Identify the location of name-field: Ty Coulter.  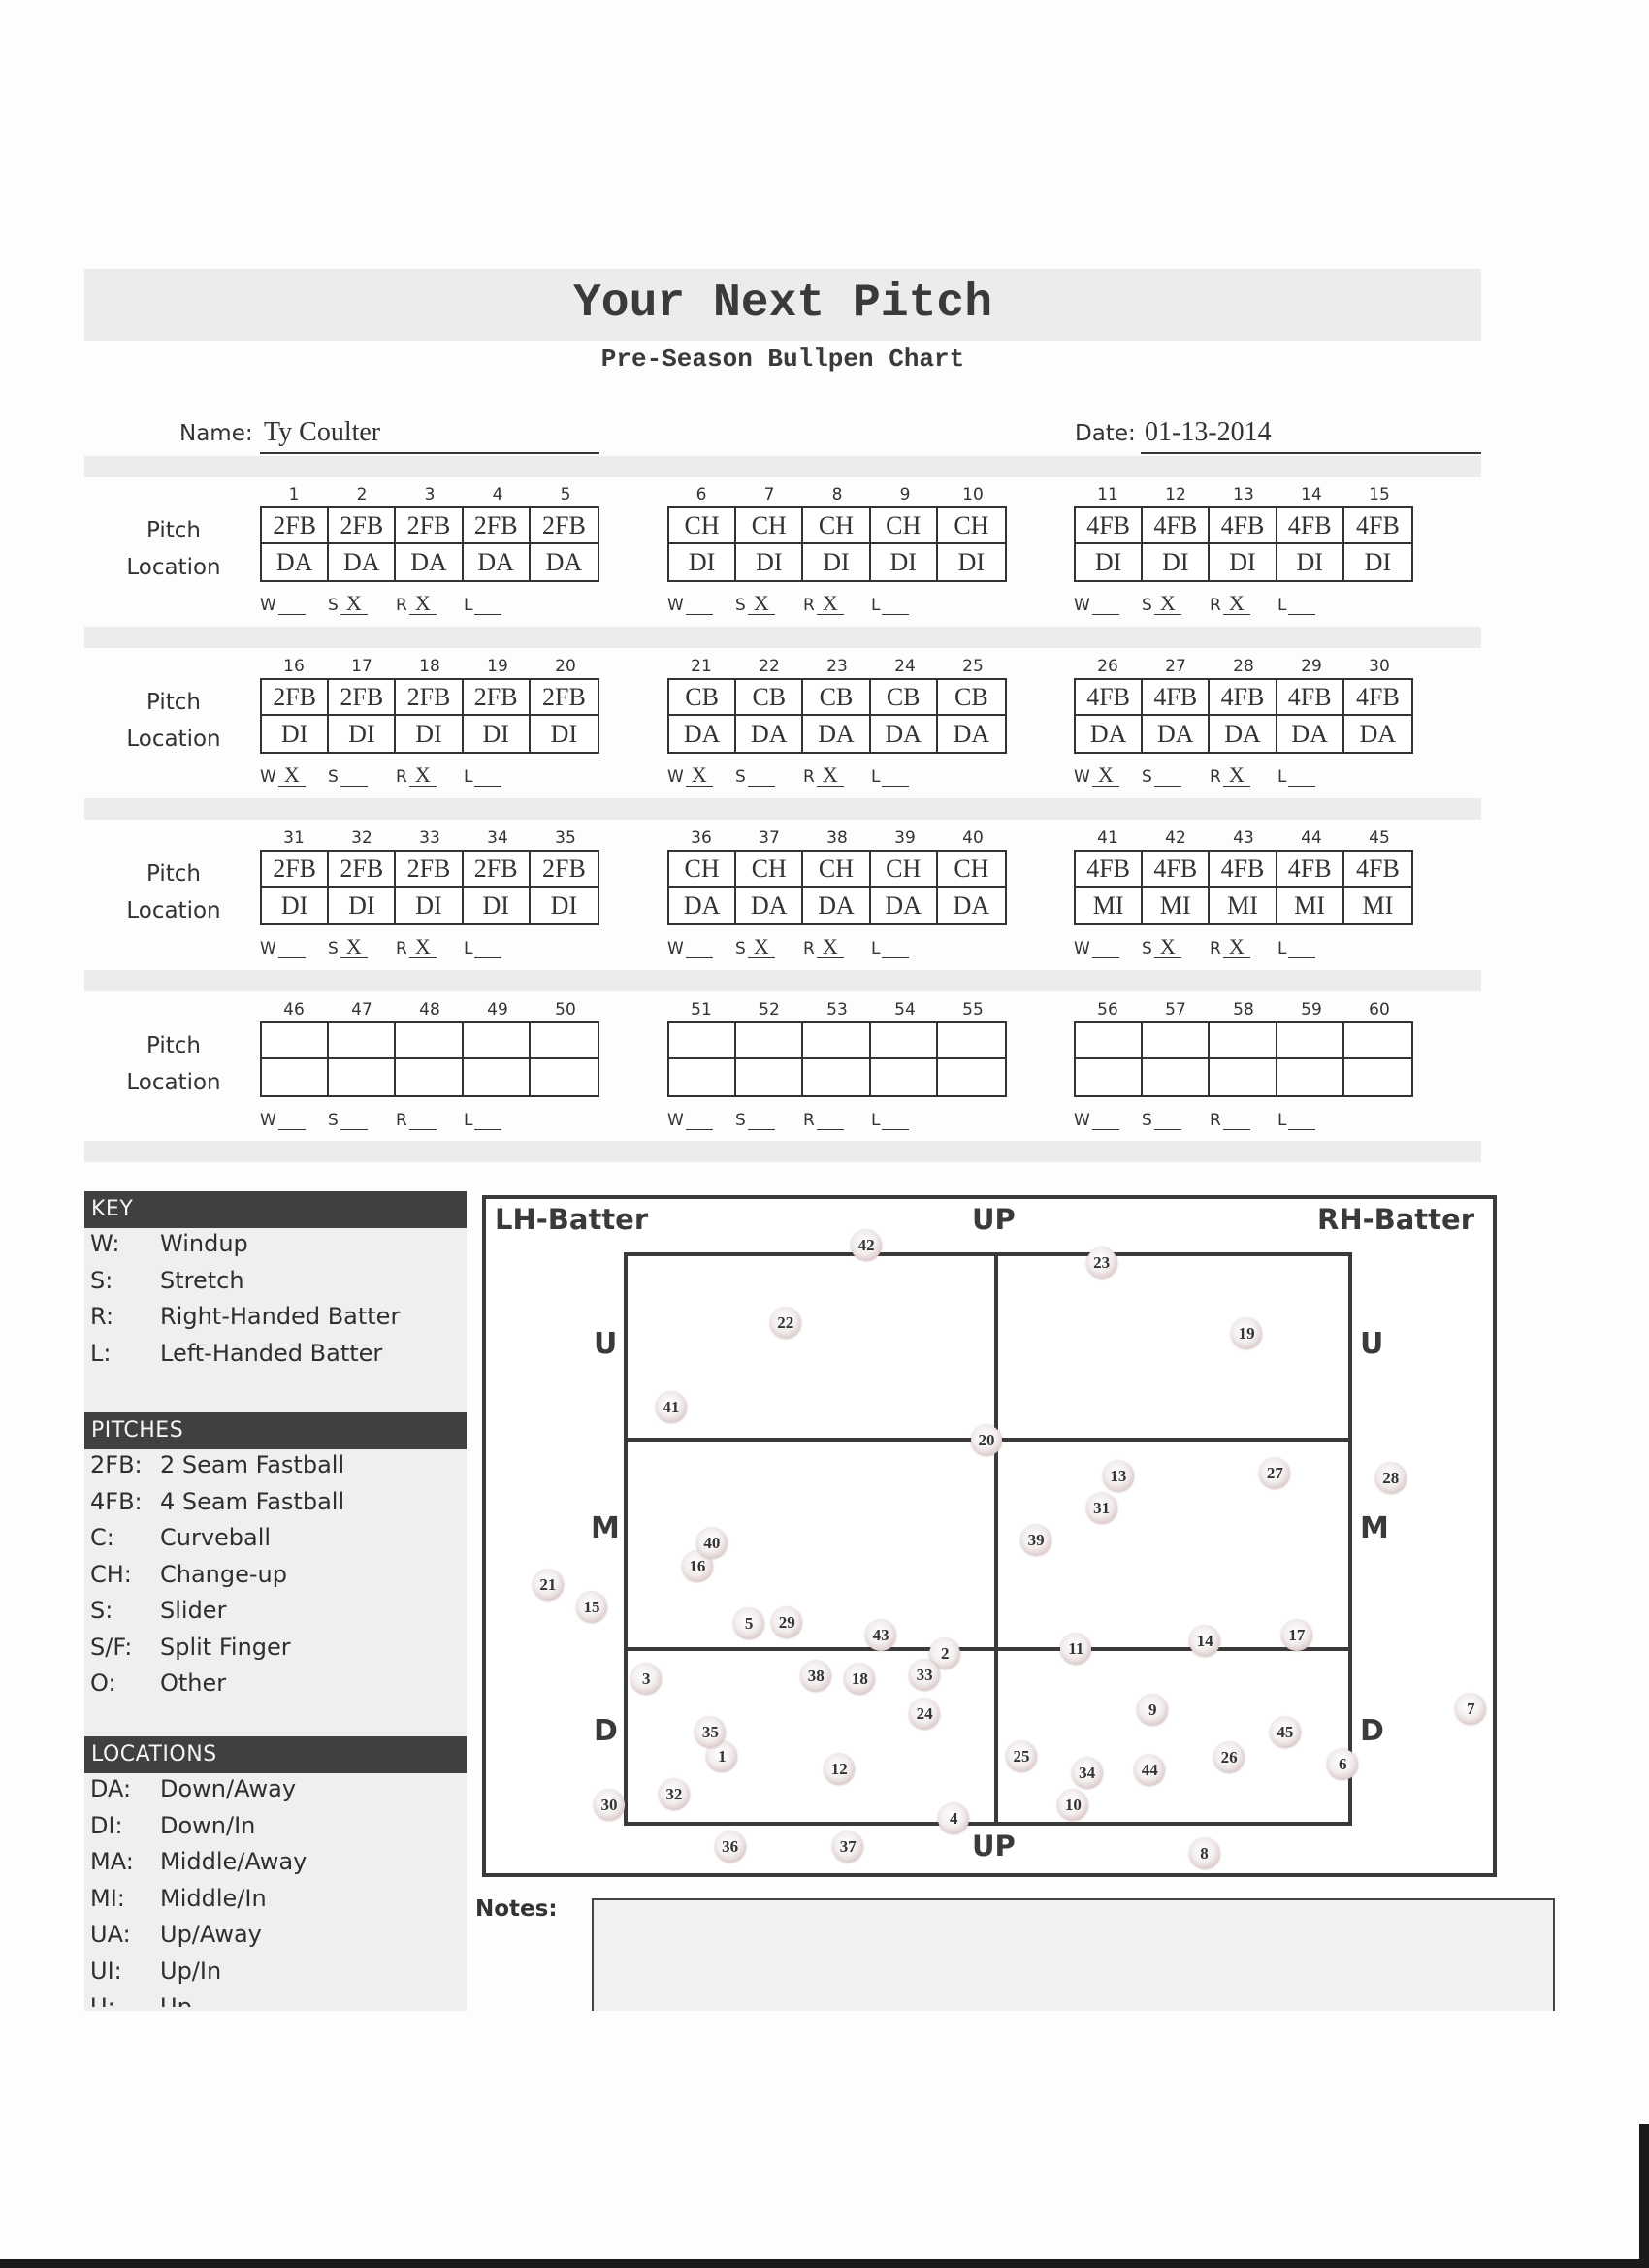
(322, 432).